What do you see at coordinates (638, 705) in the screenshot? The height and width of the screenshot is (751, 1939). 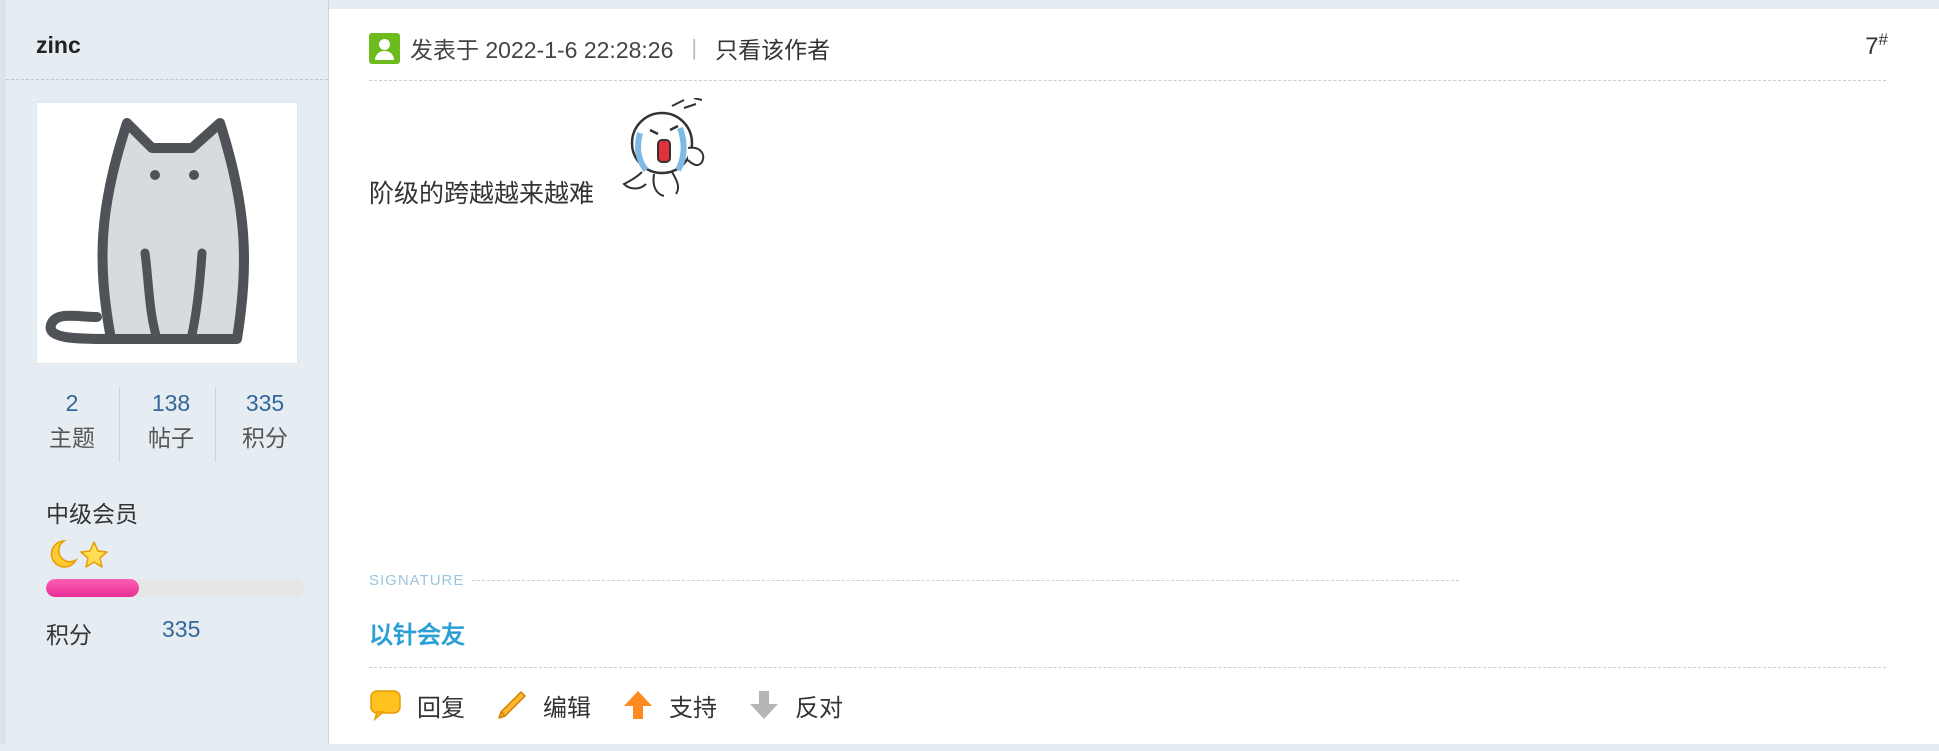 I see `arrow-up-icon` at bounding box center [638, 705].